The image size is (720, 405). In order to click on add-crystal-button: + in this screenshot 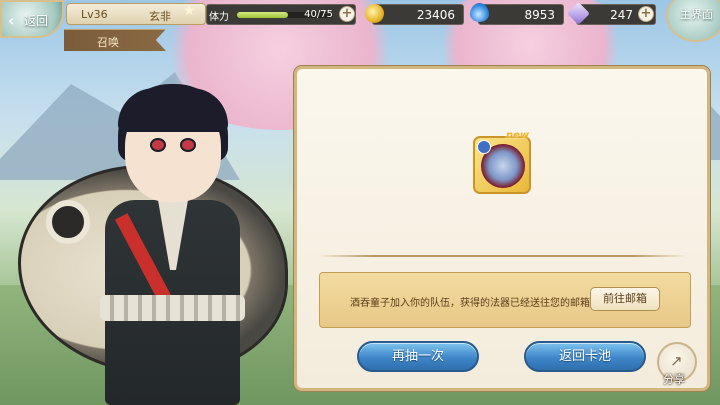, I will do `click(646, 14)`.